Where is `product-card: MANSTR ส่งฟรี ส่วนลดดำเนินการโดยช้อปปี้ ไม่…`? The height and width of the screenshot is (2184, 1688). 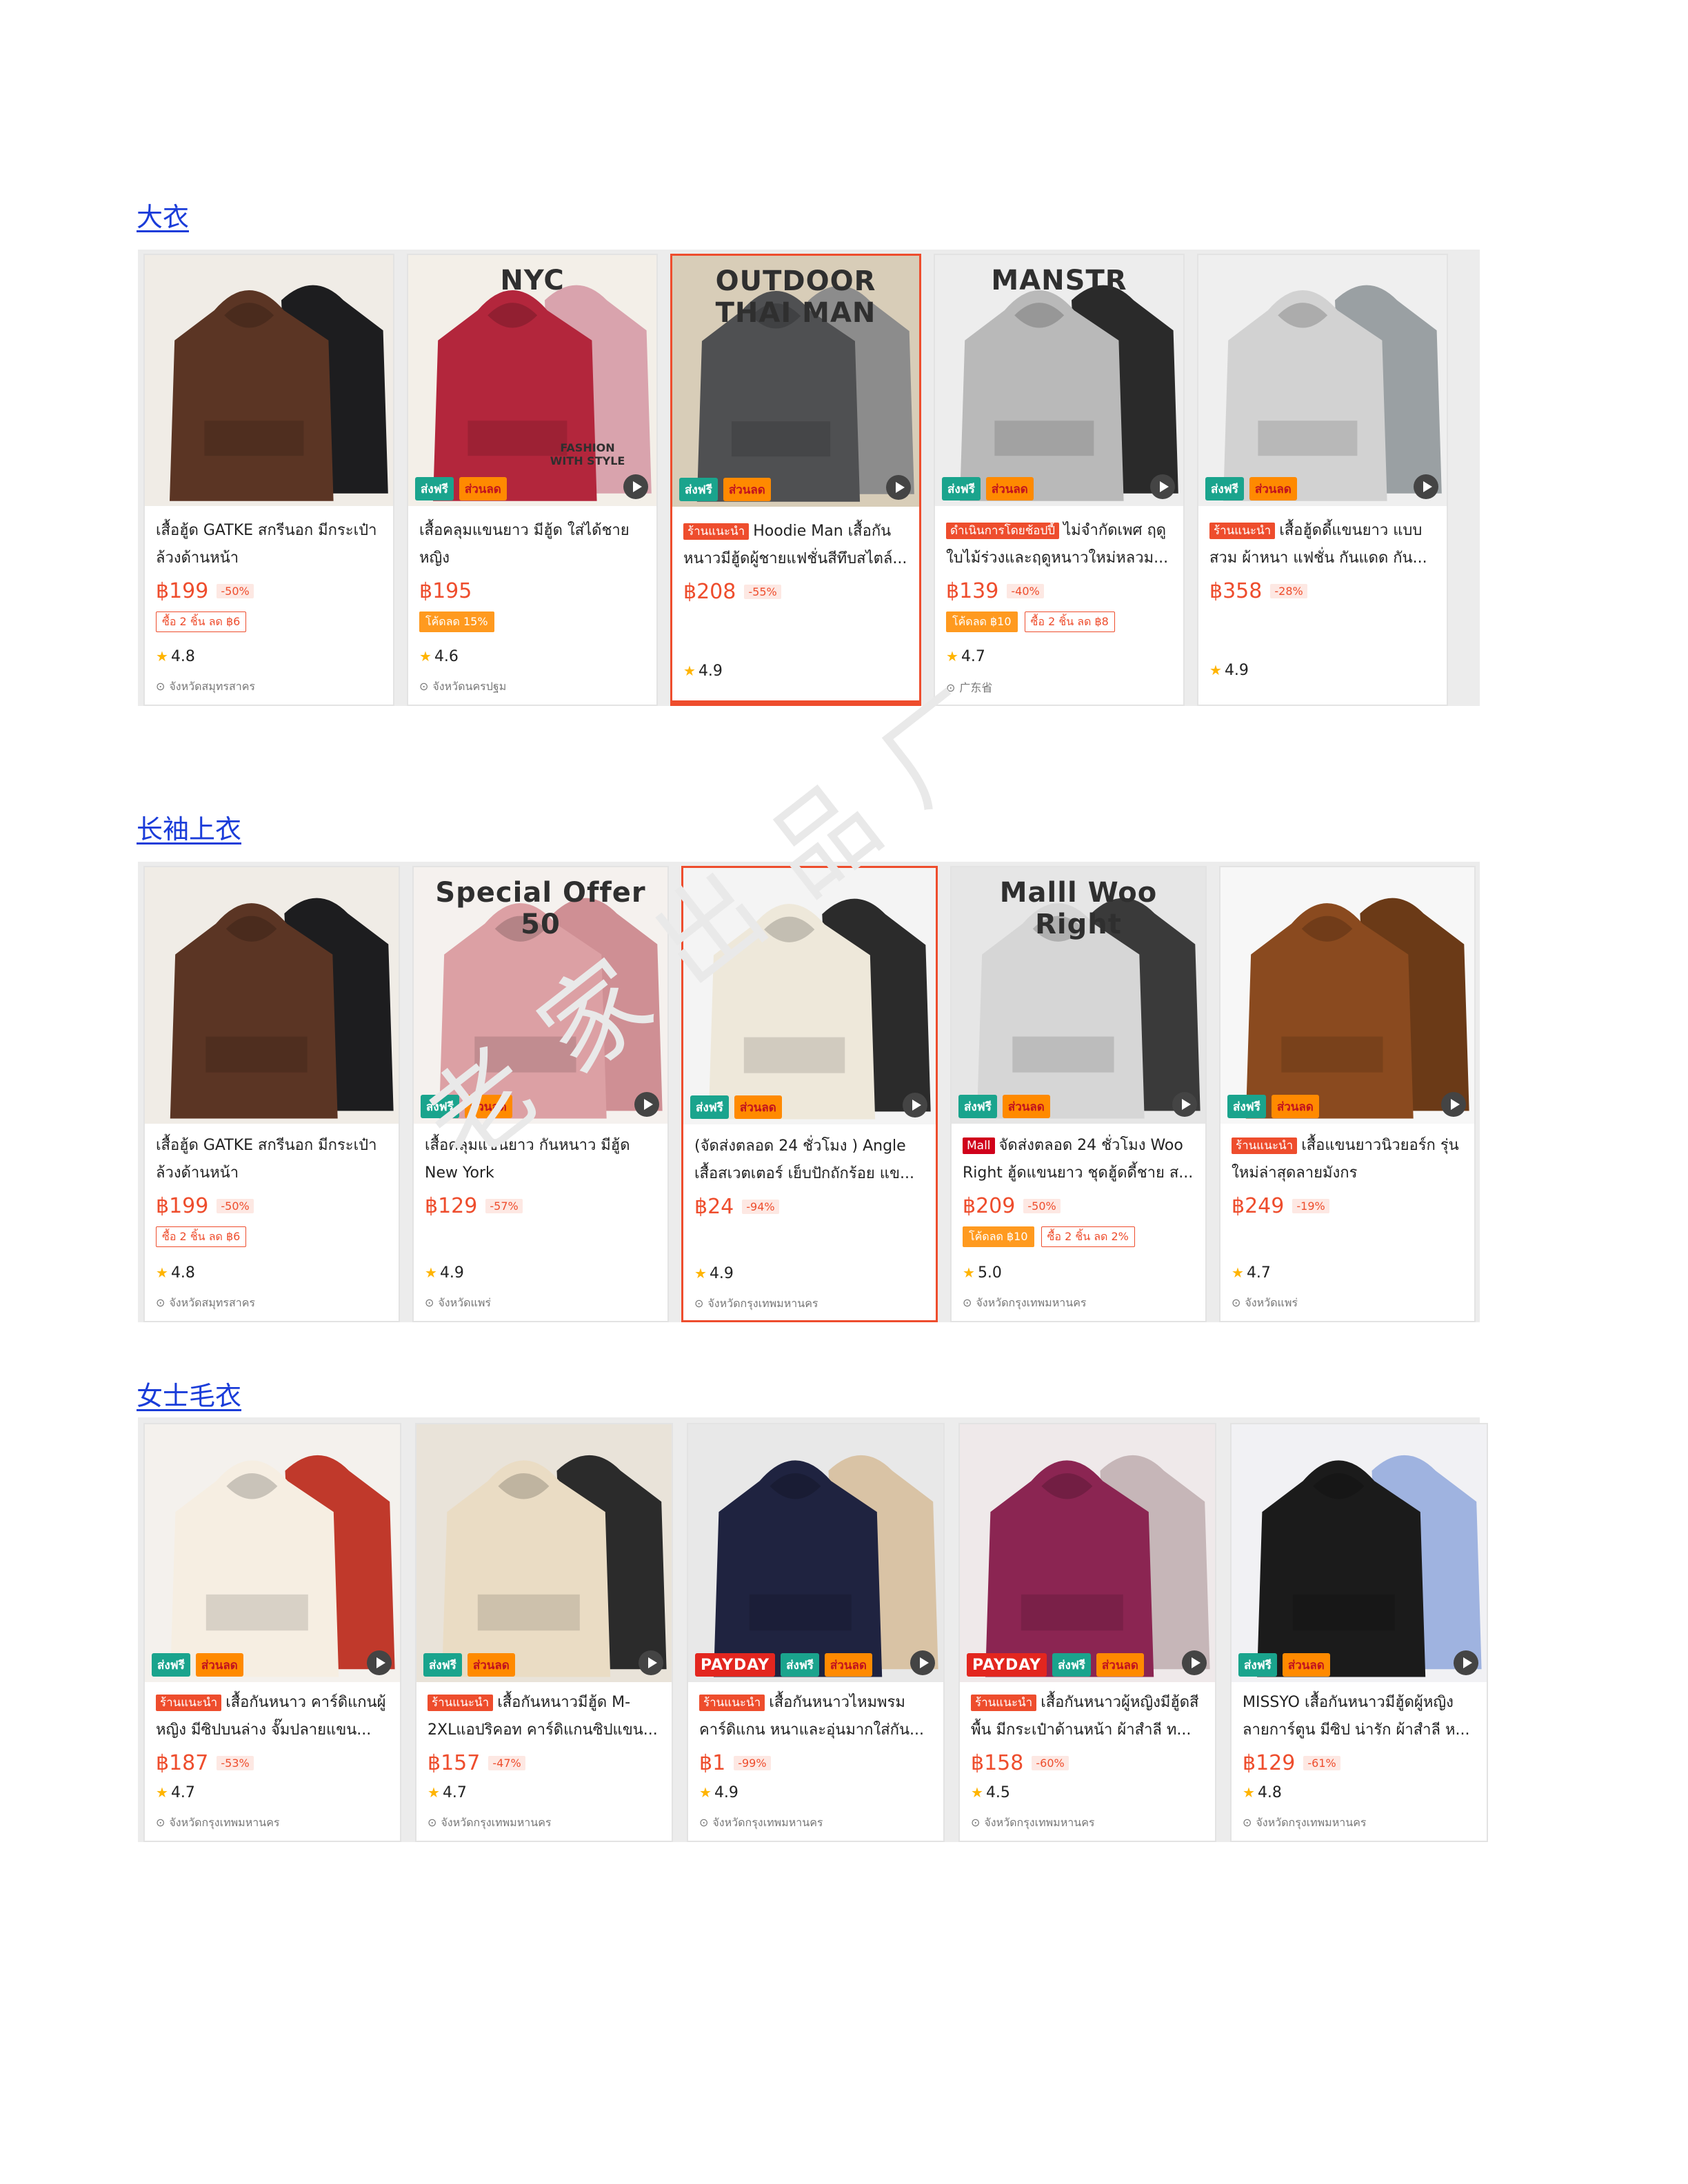
product-card: MANSTR ส่งฟรี ส่วนลดดำเนินการโดยช้อปปี้ ไม่… is located at coordinates (1059, 480).